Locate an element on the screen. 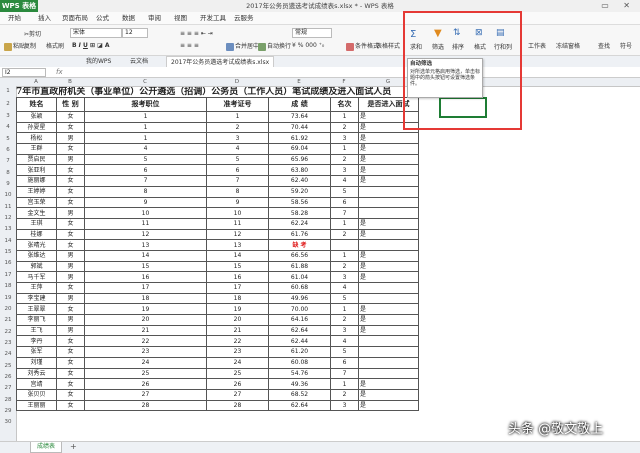 The width and height of the screenshot is (640, 453). table-cell: 17 is located at coordinates (145, 288).